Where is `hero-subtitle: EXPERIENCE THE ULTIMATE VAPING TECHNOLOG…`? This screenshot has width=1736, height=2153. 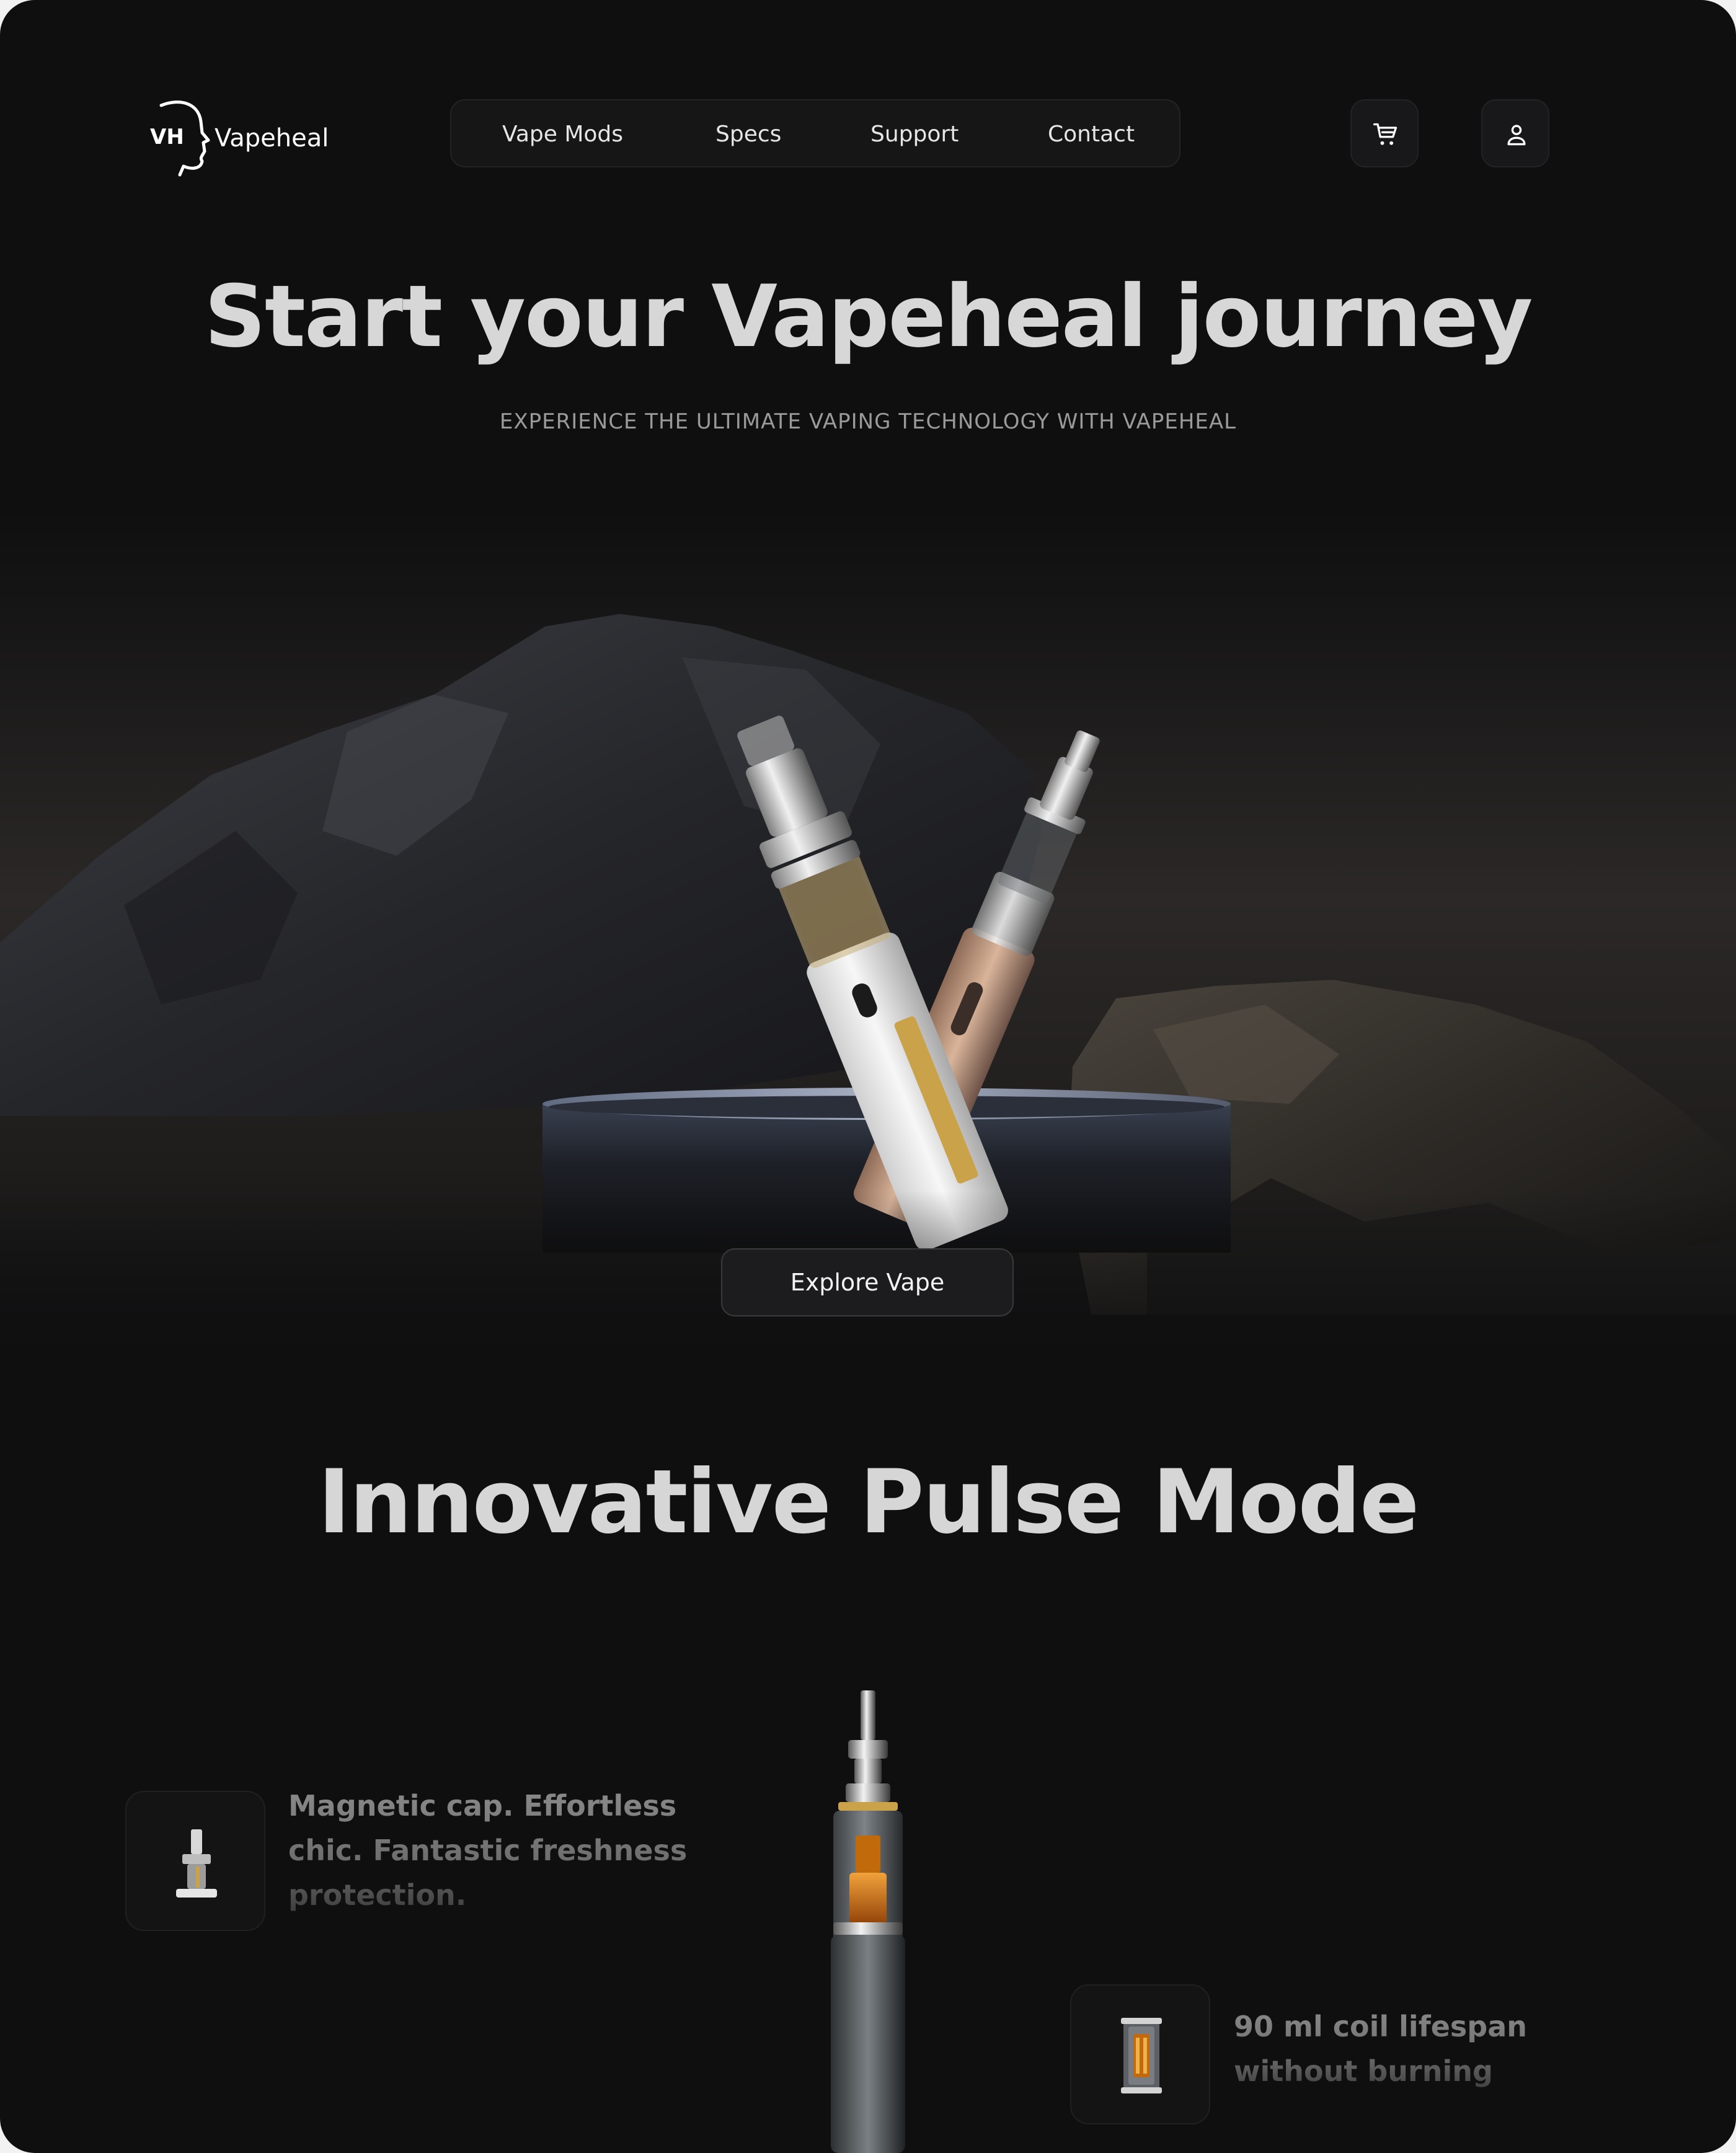
hero-subtitle: EXPERIENCE THE ULTIMATE VAPING TECHNOLOG… is located at coordinates (868, 421).